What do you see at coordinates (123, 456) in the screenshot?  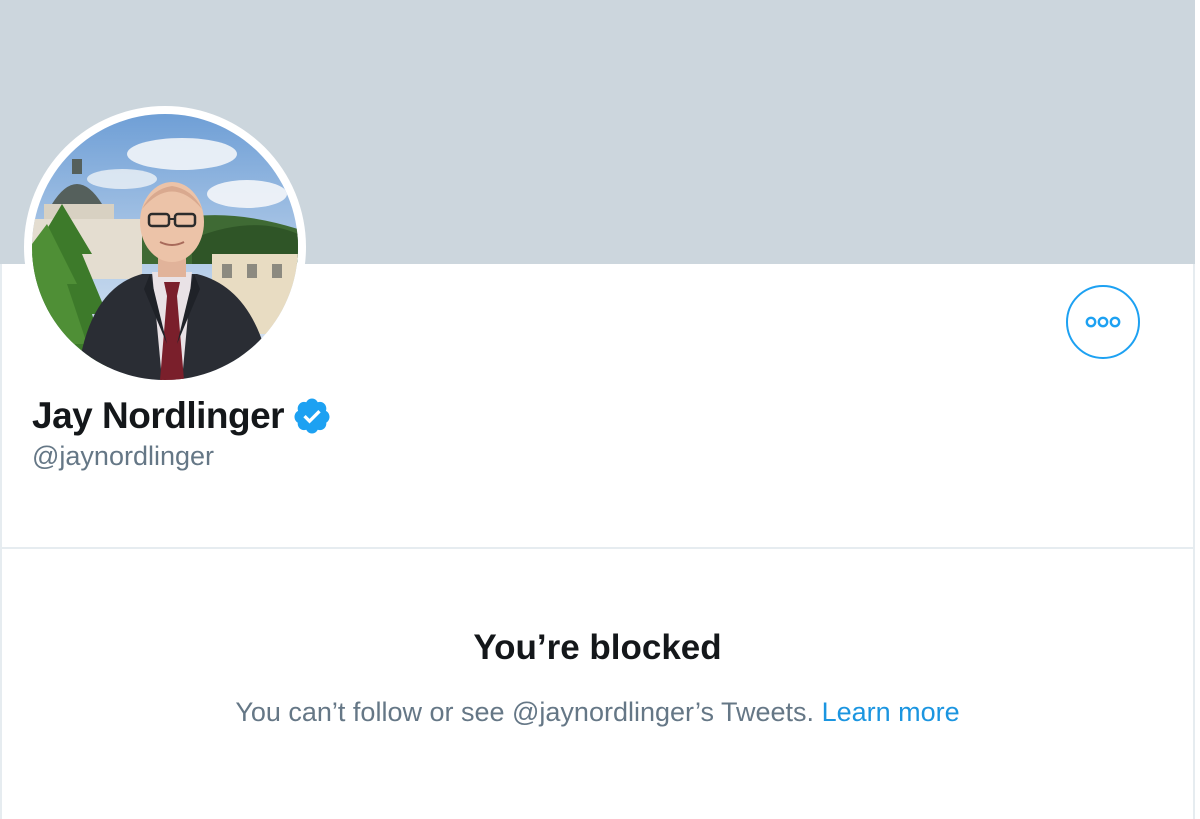 I see `profile-handle: @jaynordlinger` at bounding box center [123, 456].